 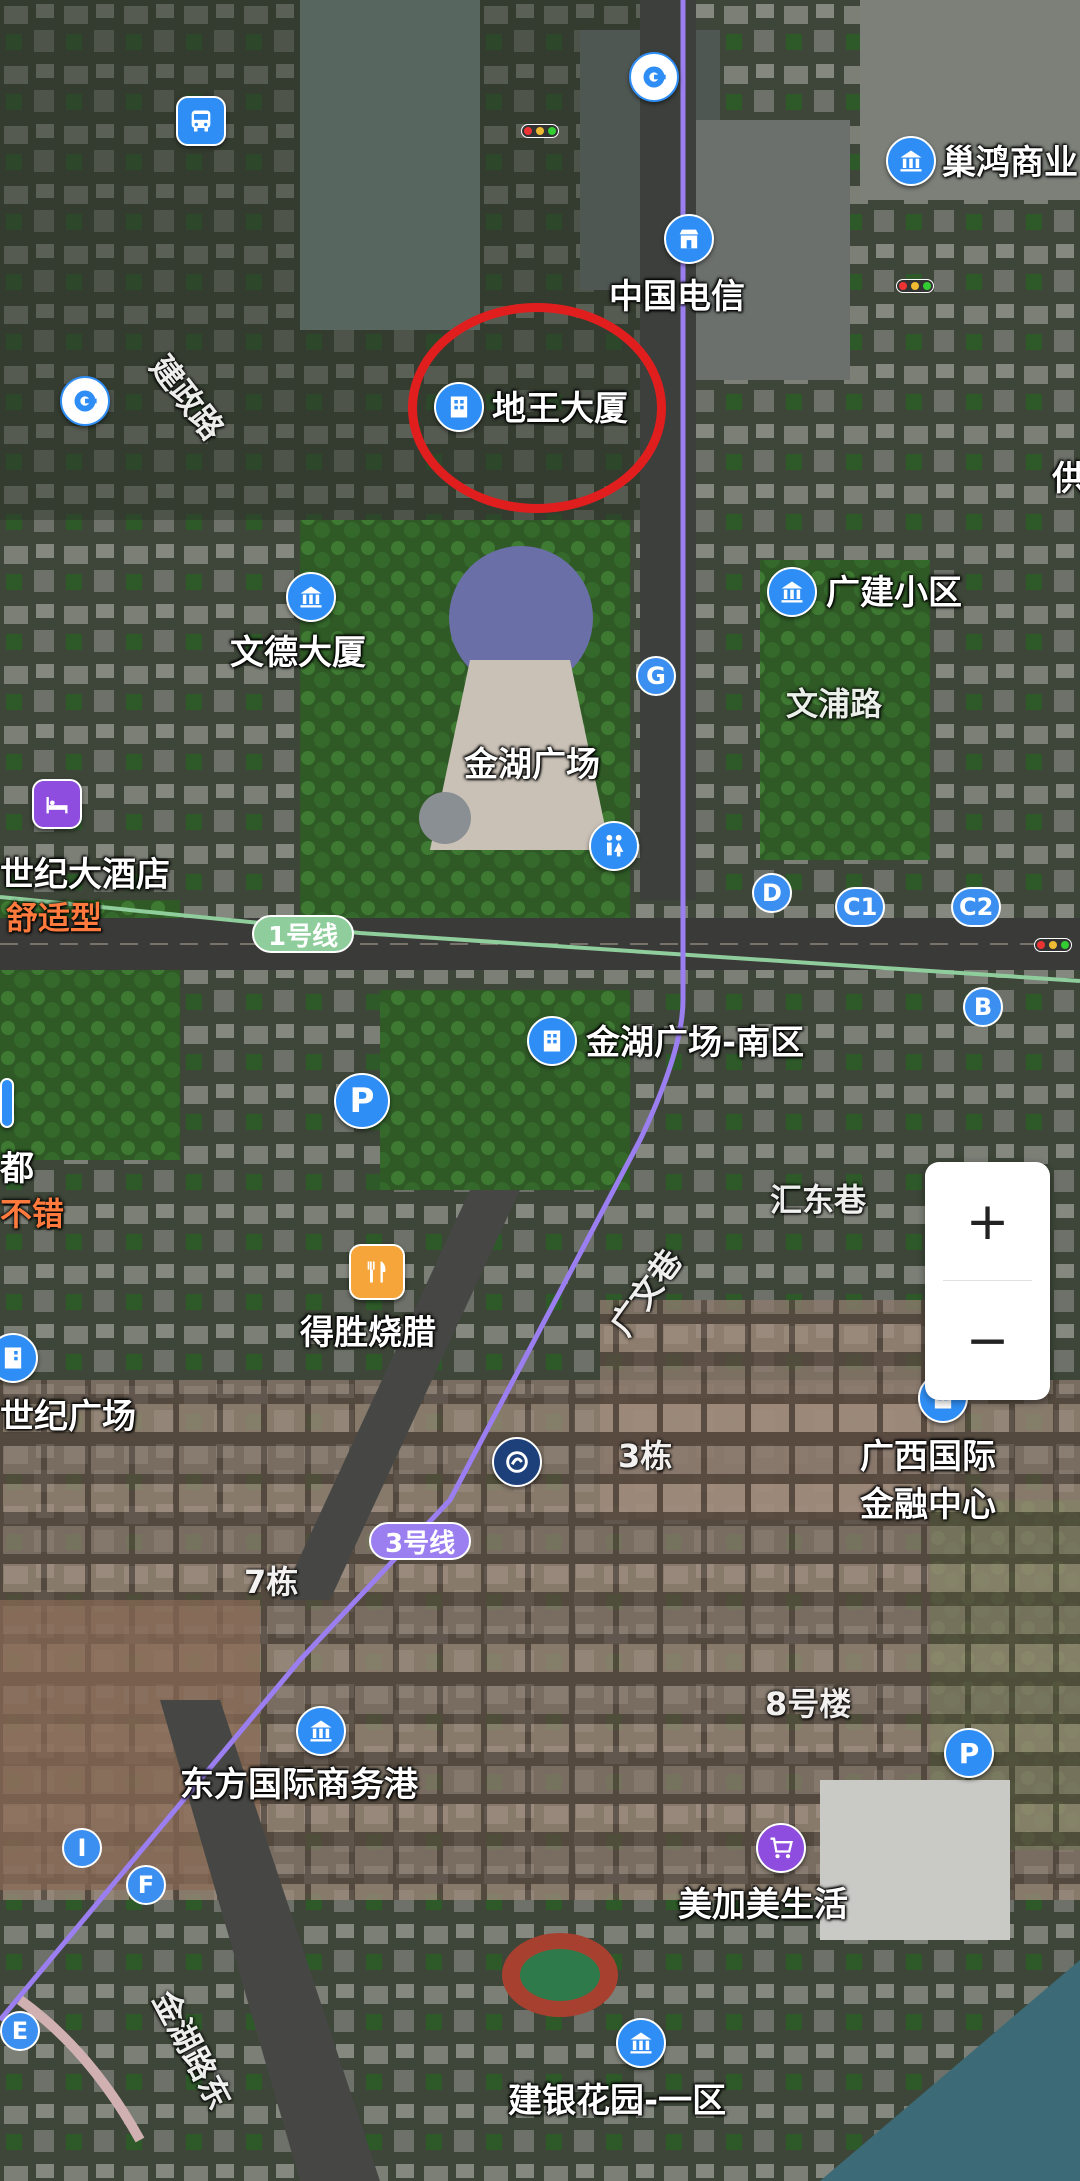 I want to click on poi-sublabel: 舒适型, so click(x=54, y=918).